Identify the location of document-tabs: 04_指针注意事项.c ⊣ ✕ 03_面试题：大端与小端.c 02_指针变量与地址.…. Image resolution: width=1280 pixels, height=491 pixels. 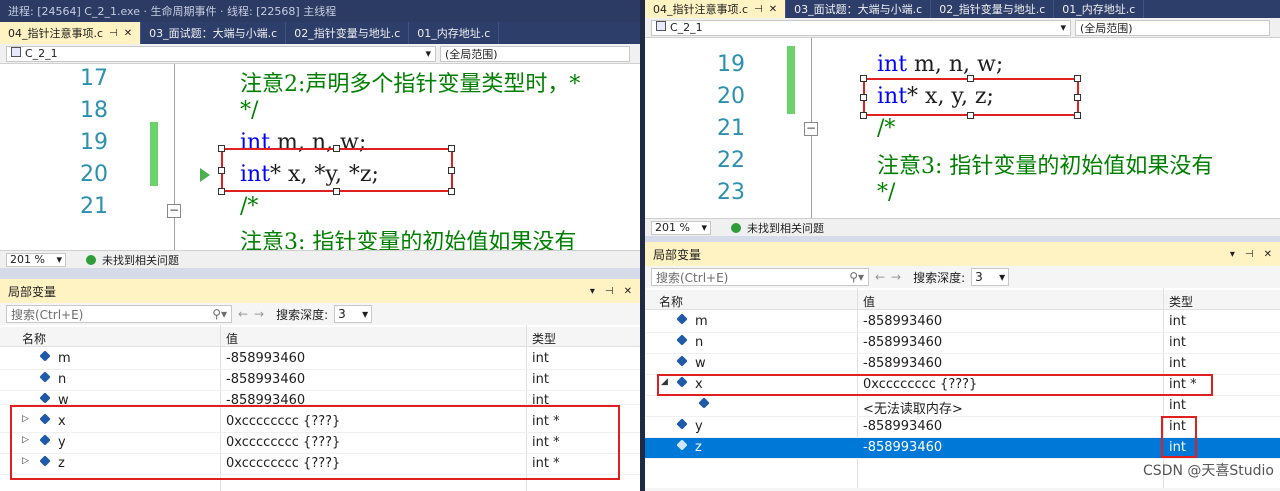
(320, 33).